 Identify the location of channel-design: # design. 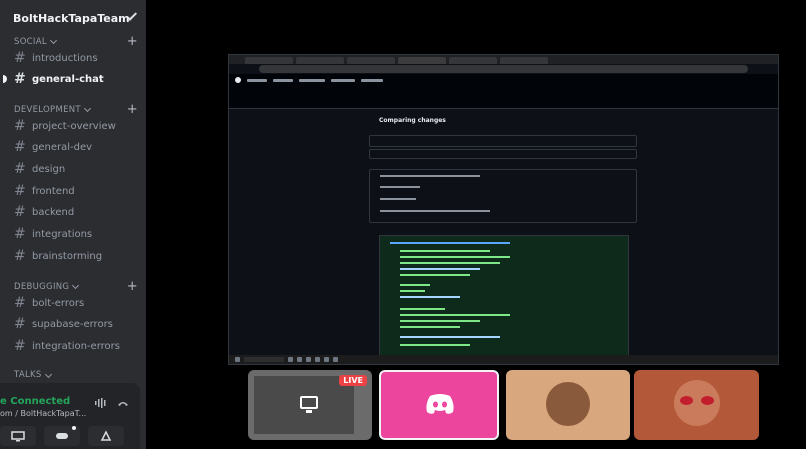
(74, 169).